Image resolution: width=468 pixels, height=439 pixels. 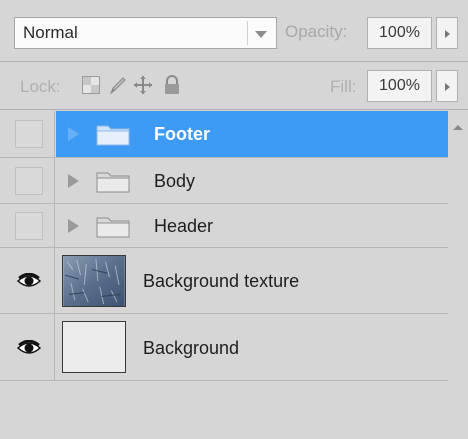 I want to click on layer-name: Body, so click(x=175, y=181).